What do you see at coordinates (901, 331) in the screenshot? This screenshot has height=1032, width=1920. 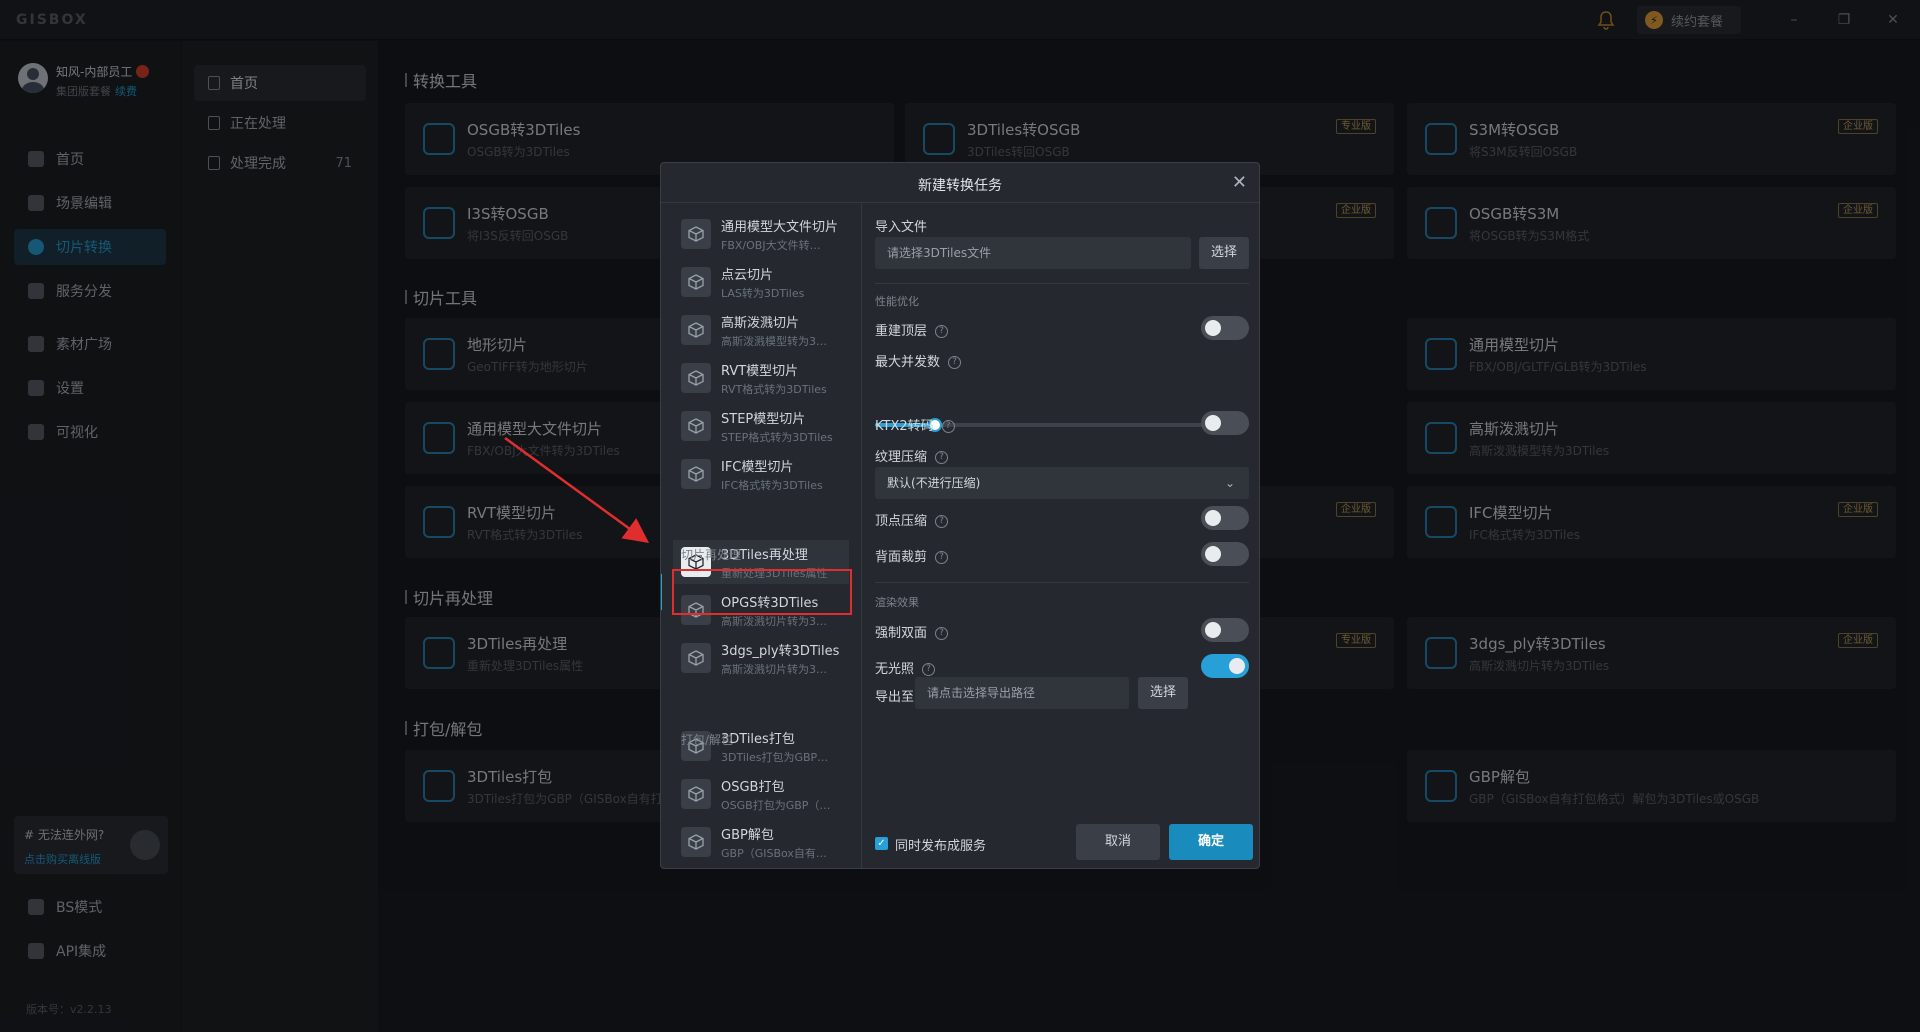 I see `rebuild-top-label: 重建顶层` at bounding box center [901, 331].